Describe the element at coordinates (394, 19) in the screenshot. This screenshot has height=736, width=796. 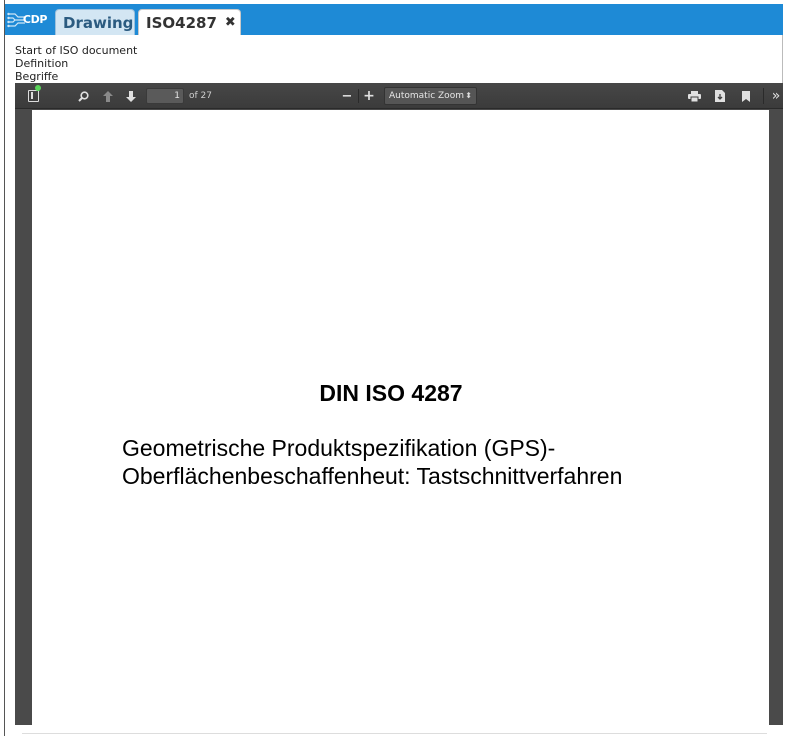
I see `tab-bar: CDP Drawing ISO4287 ✖` at that location.